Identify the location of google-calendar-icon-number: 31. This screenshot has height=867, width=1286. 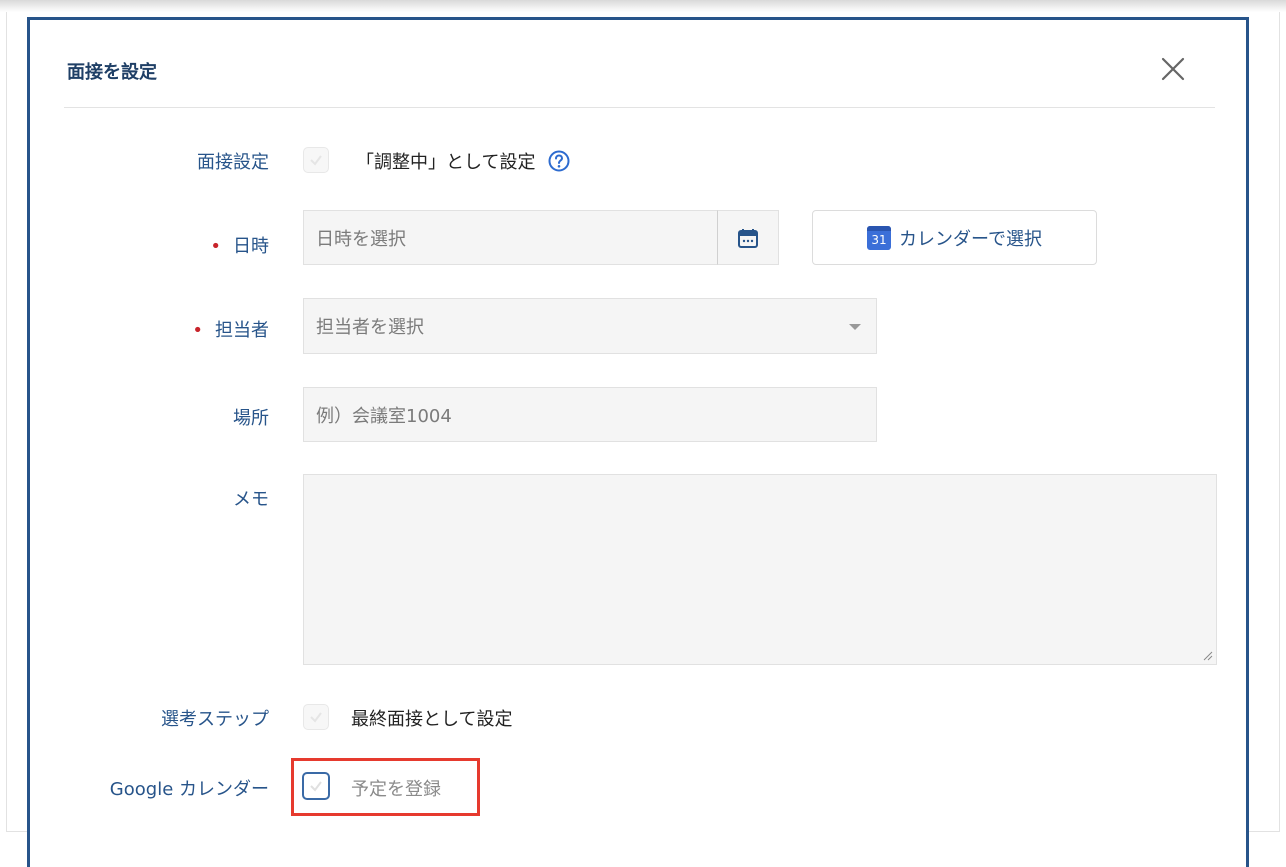
(879, 239).